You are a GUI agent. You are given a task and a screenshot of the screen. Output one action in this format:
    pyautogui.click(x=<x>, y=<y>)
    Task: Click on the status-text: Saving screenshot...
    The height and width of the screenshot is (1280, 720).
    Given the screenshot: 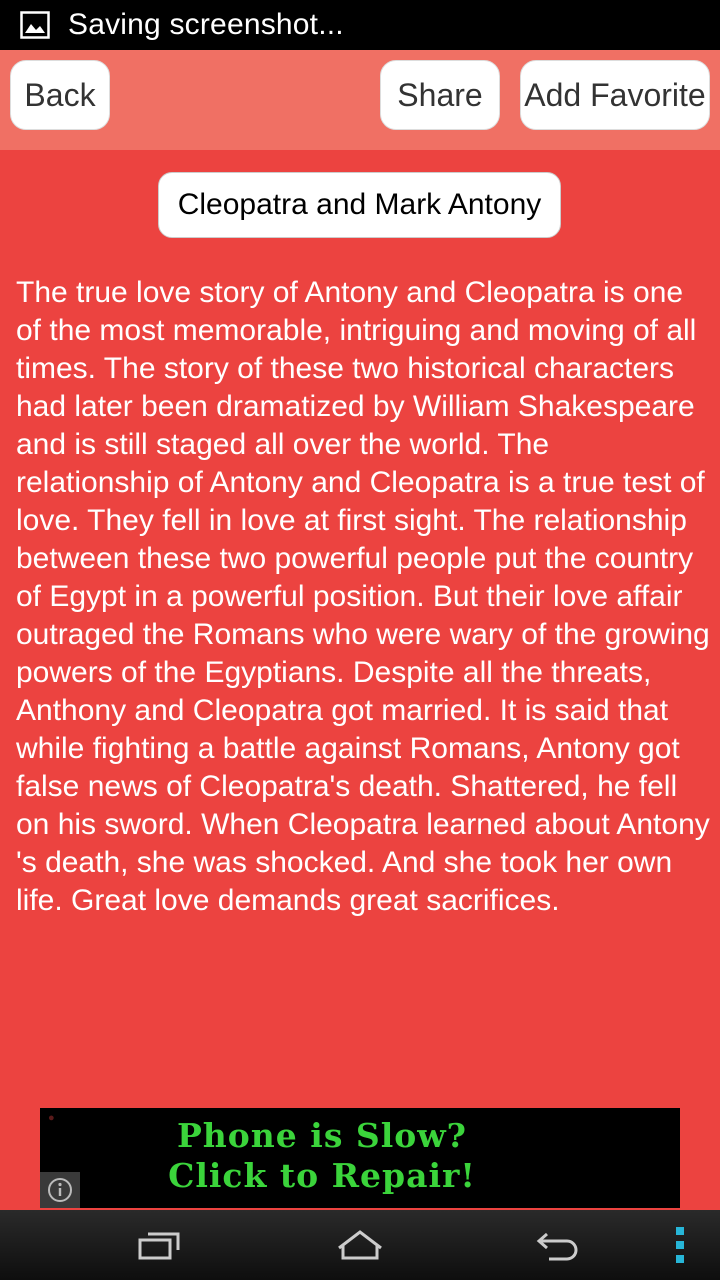 What is the action you would take?
    pyautogui.click(x=206, y=24)
    